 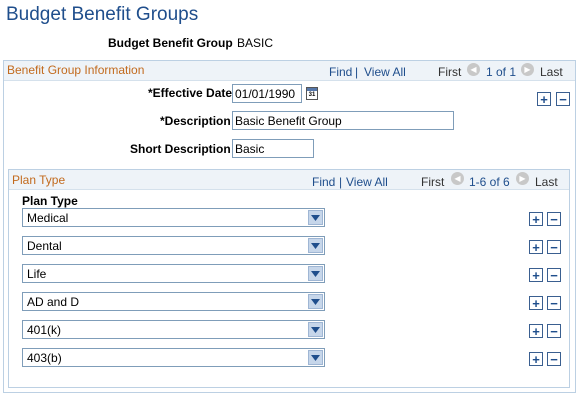 I want to click on plan-type-select: 401(k), so click(x=173, y=329).